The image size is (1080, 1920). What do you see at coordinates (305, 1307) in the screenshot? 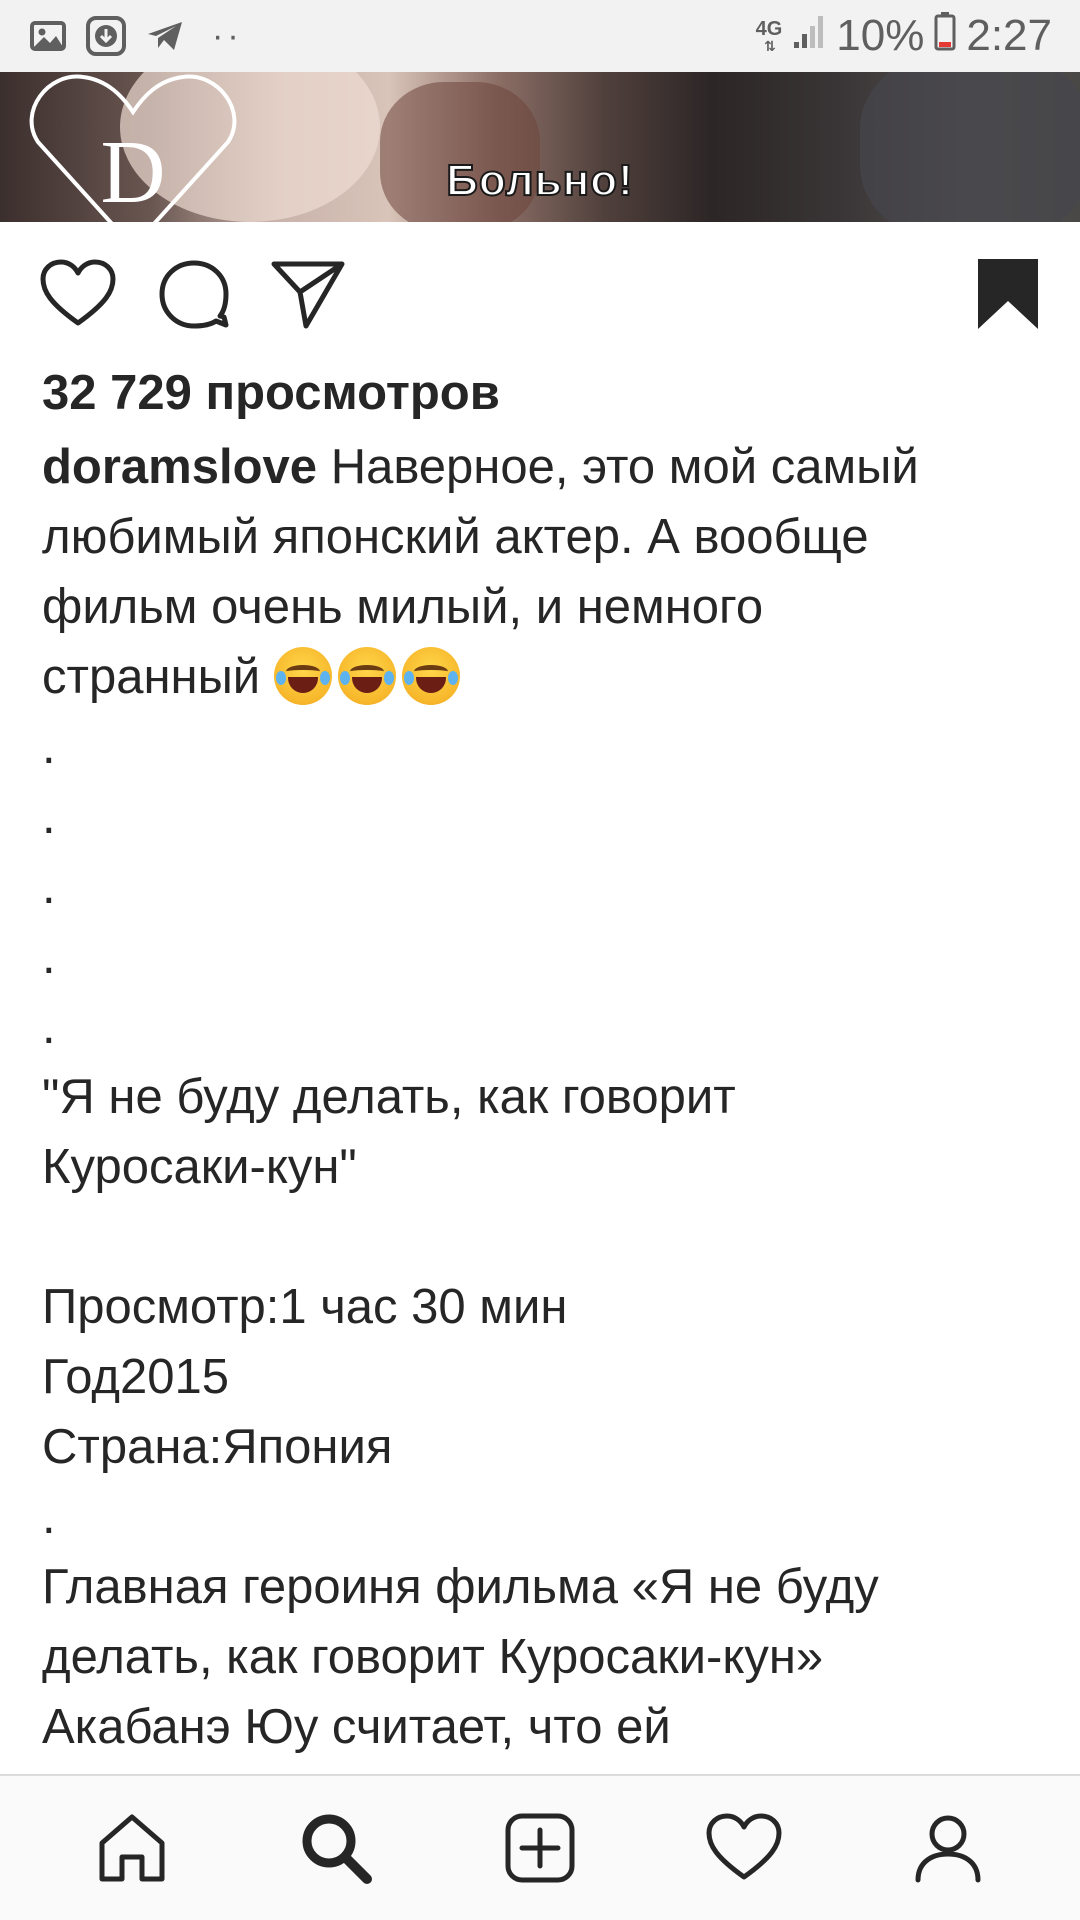
I see `duration-line: Просмотр:1 час 30 мин` at bounding box center [305, 1307].